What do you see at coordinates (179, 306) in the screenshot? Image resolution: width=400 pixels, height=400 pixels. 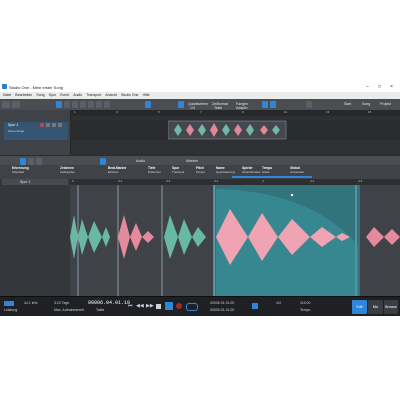 I see `record-icon` at bounding box center [179, 306].